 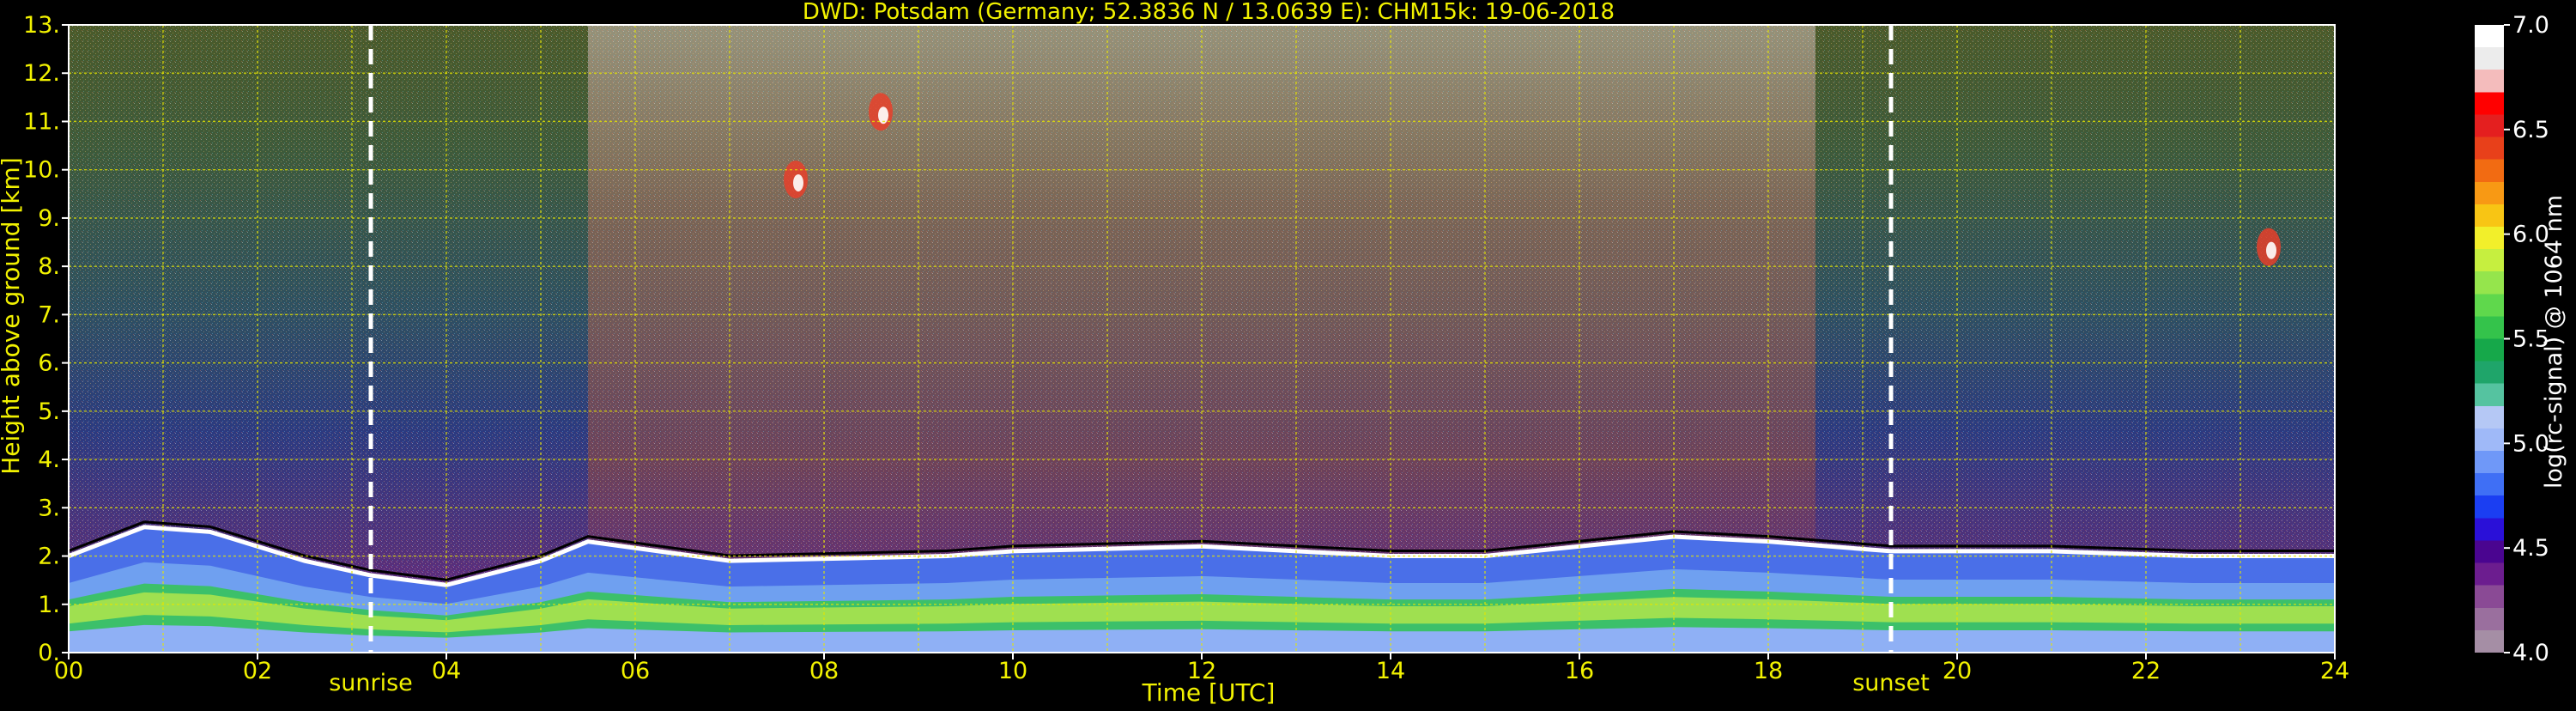 What do you see at coordinates (49, 605) in the screenshot?
I see `y-tick-label: 1.` at bounding box center [49, 605].